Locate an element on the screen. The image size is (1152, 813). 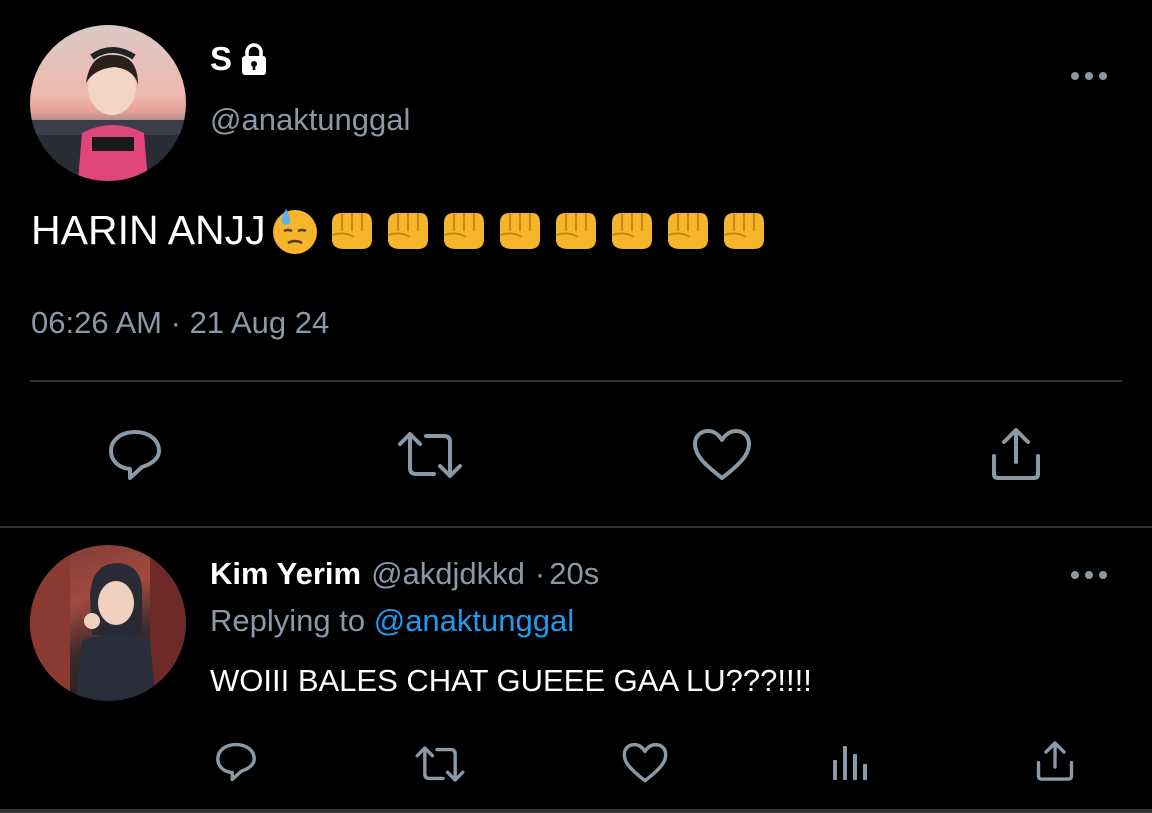
reply-share-button is located at coordinates (1055, 761).